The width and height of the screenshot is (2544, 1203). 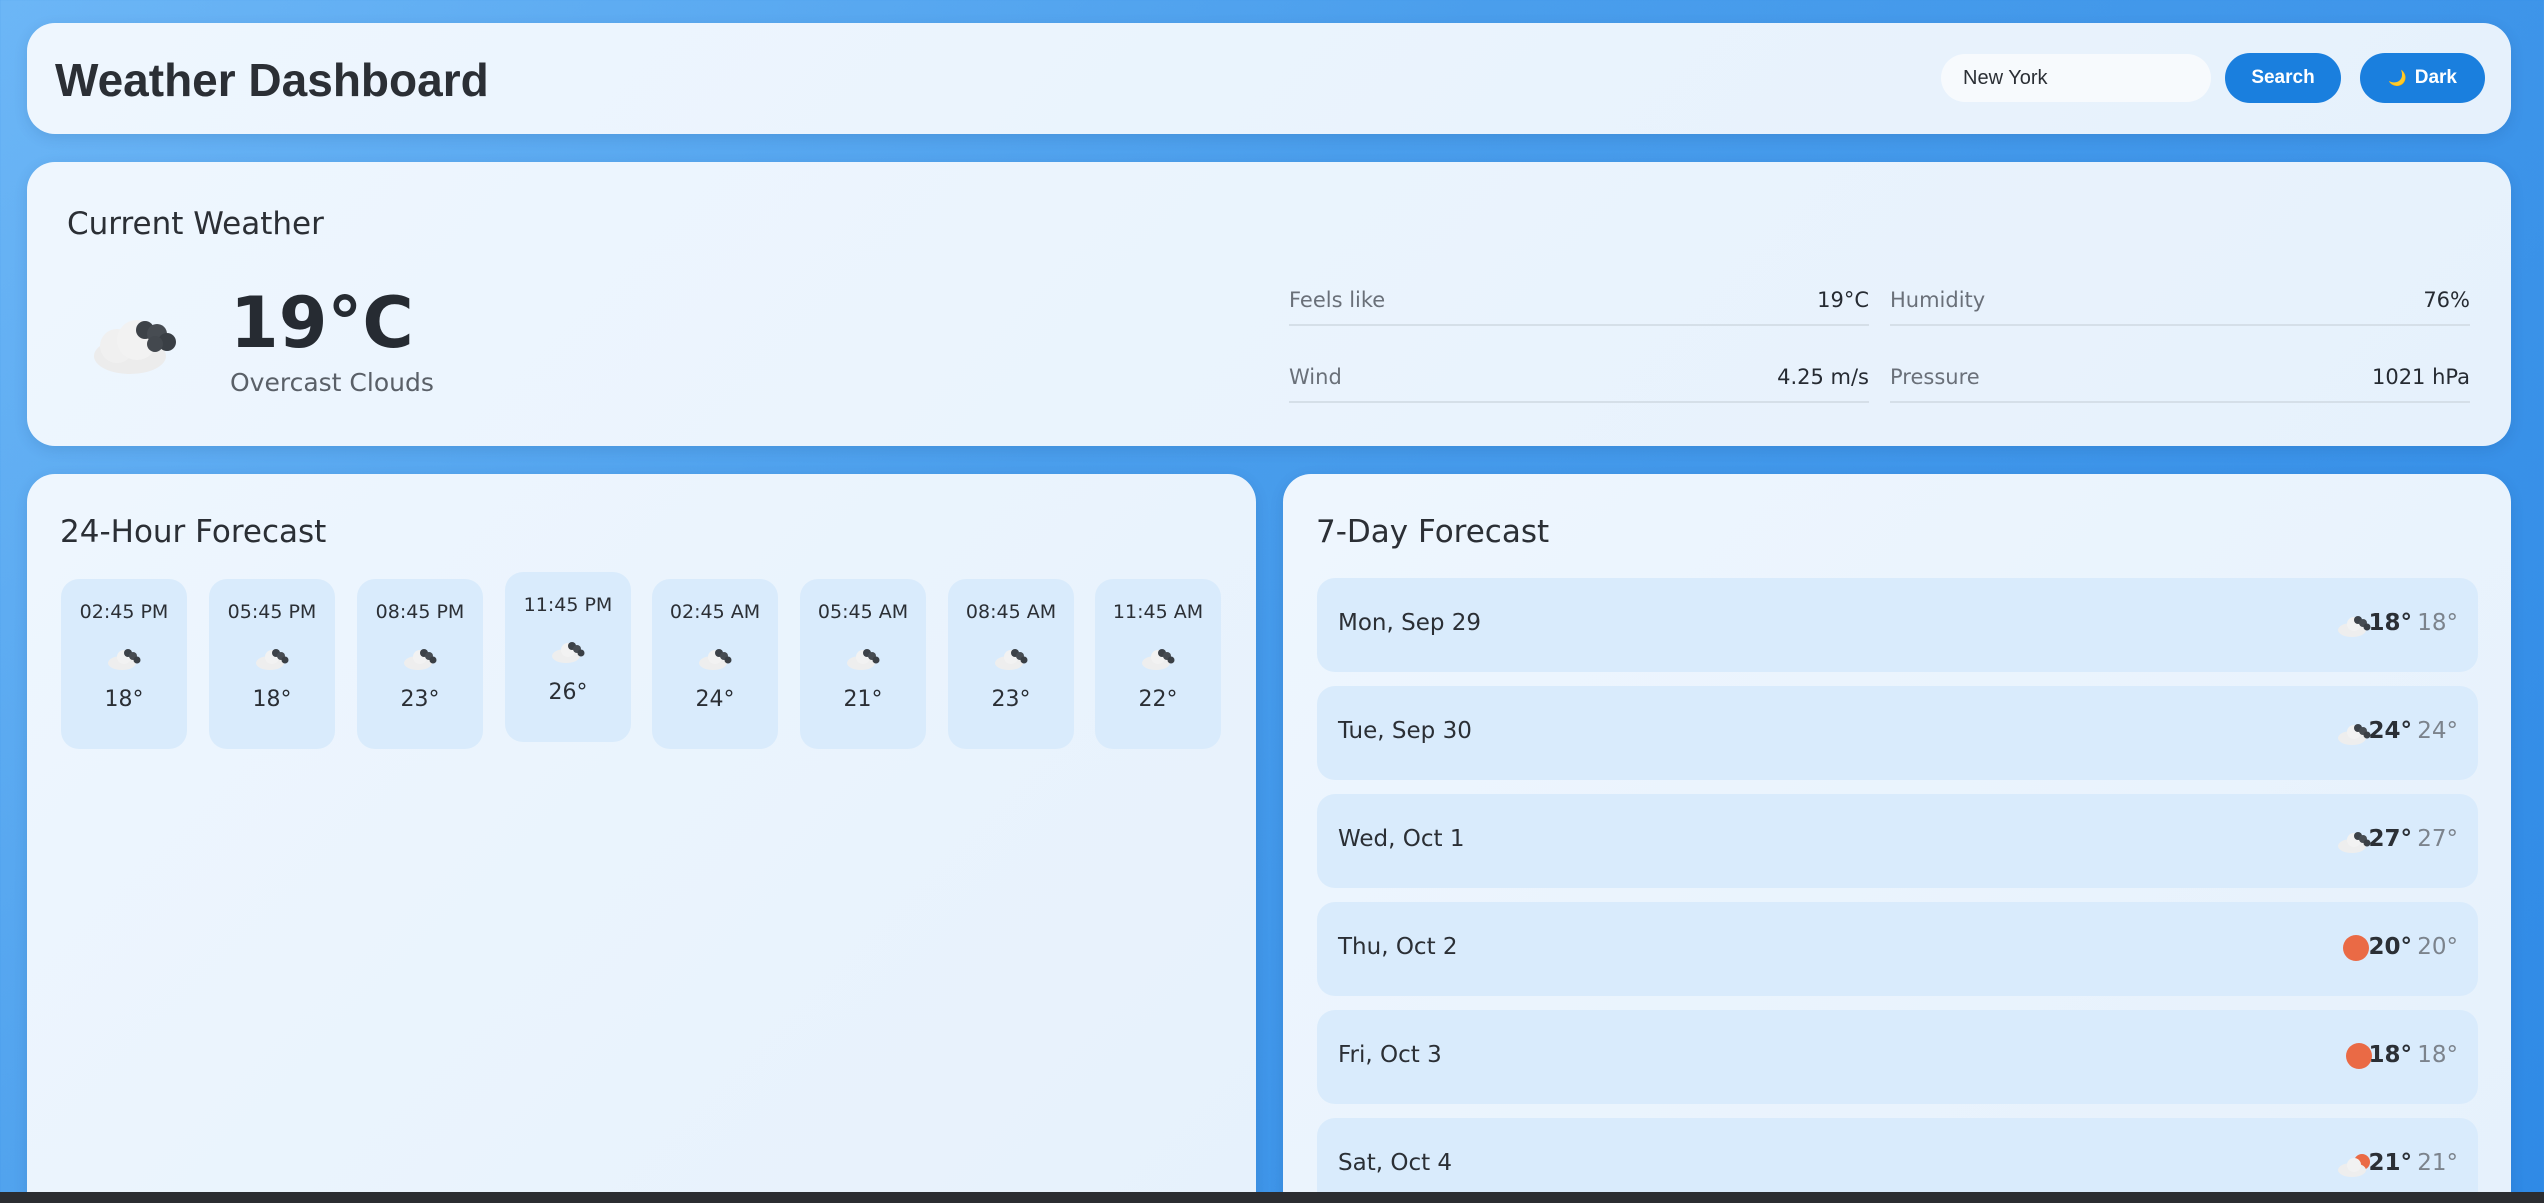 I want to click on current-weather-title: Current Weather, so click(x=195, y=224).